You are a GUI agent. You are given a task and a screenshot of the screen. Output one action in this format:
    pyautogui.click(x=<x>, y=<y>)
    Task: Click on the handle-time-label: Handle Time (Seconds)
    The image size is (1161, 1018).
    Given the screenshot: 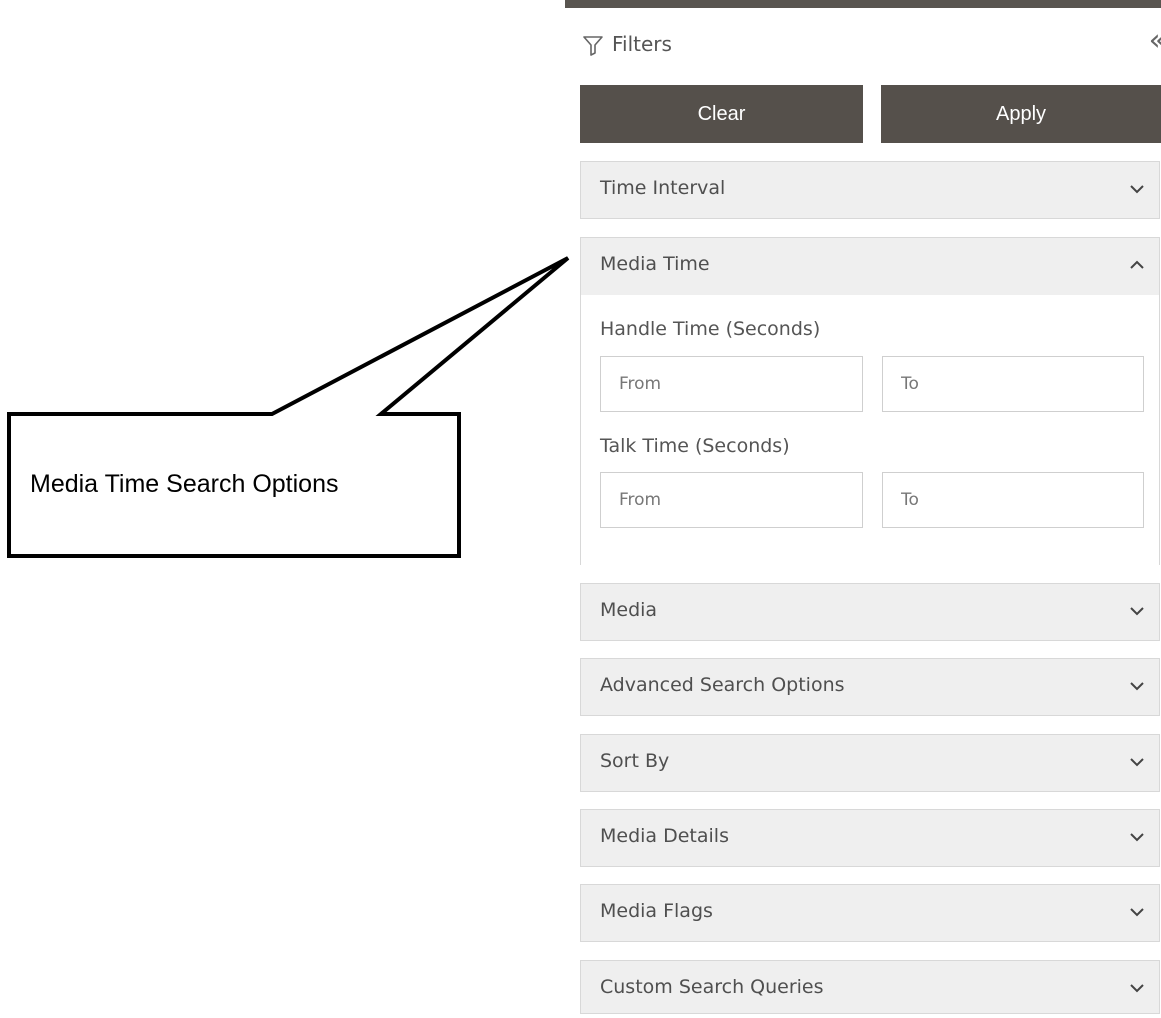 What is the action you would take?
    pyautogui.click(x=710, y=329)
    